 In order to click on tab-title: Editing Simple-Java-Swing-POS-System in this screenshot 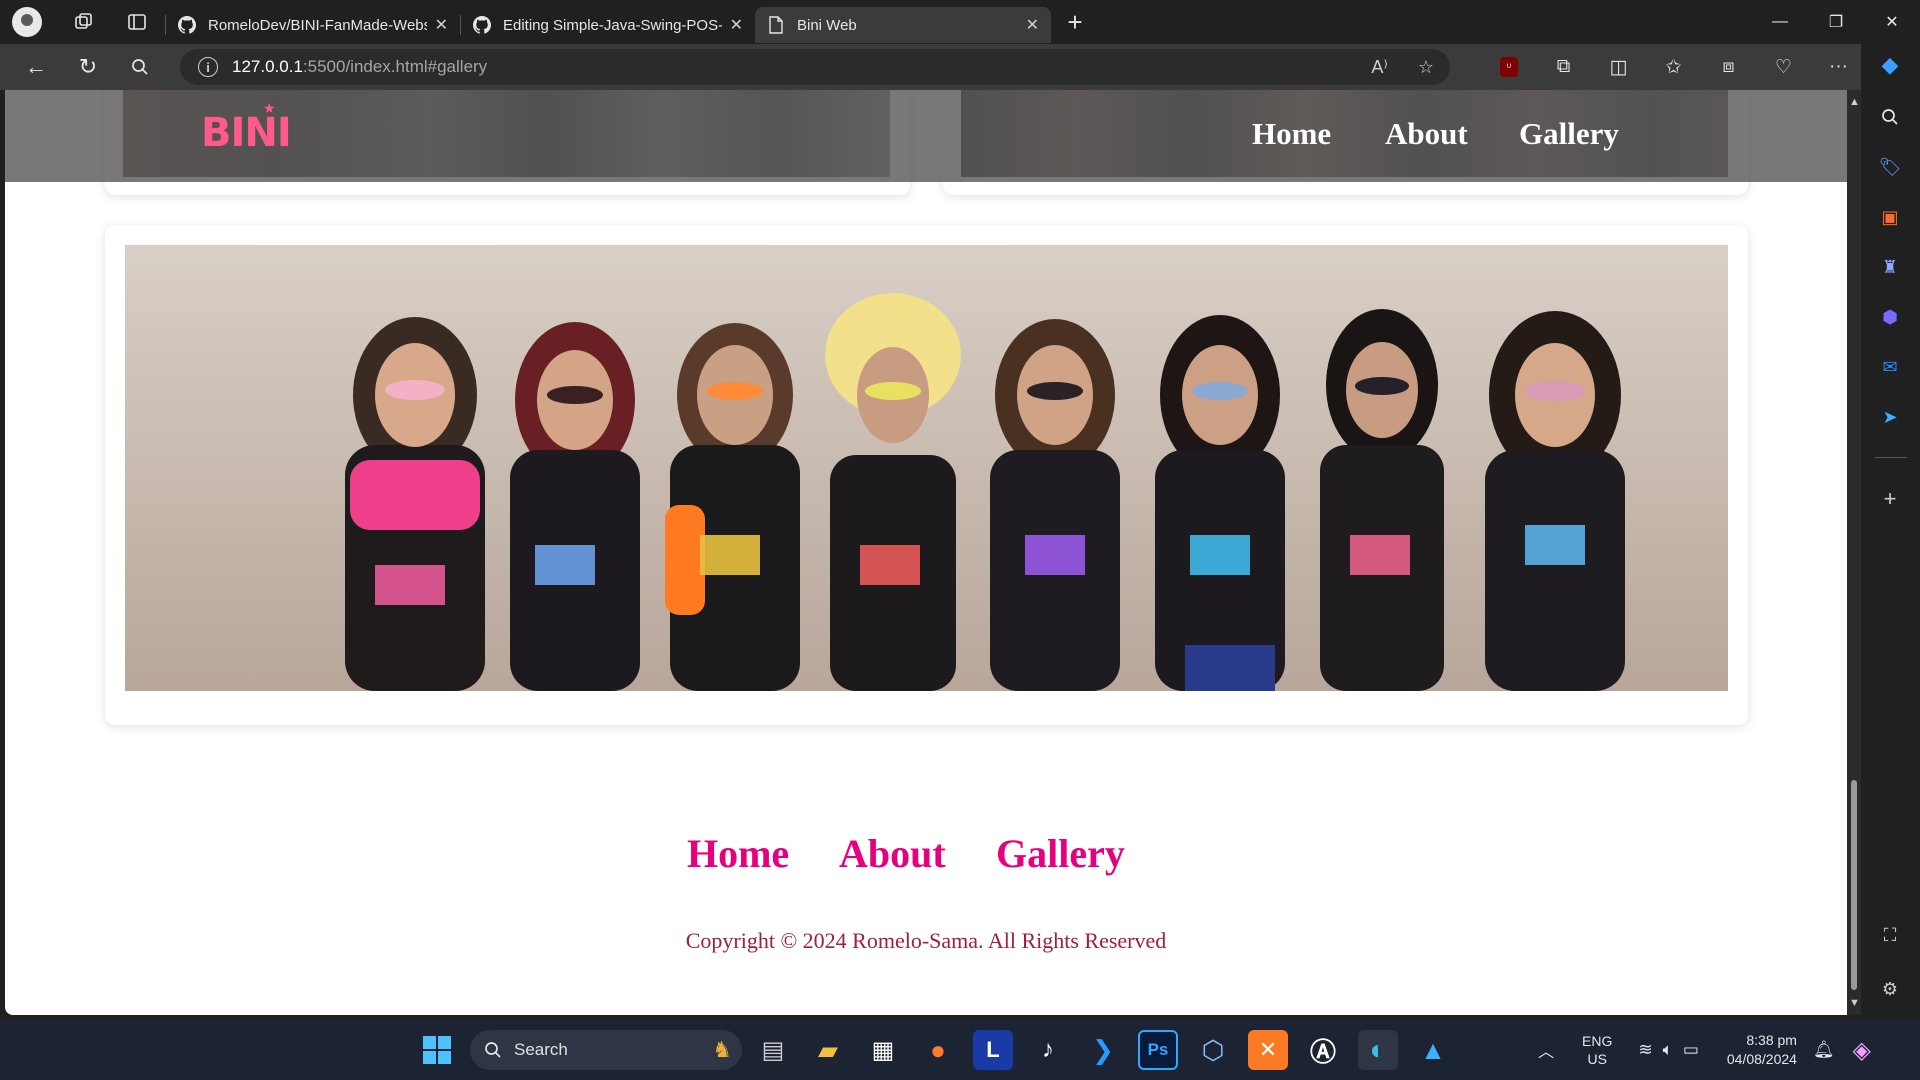, I will do `click(612, 25)`.